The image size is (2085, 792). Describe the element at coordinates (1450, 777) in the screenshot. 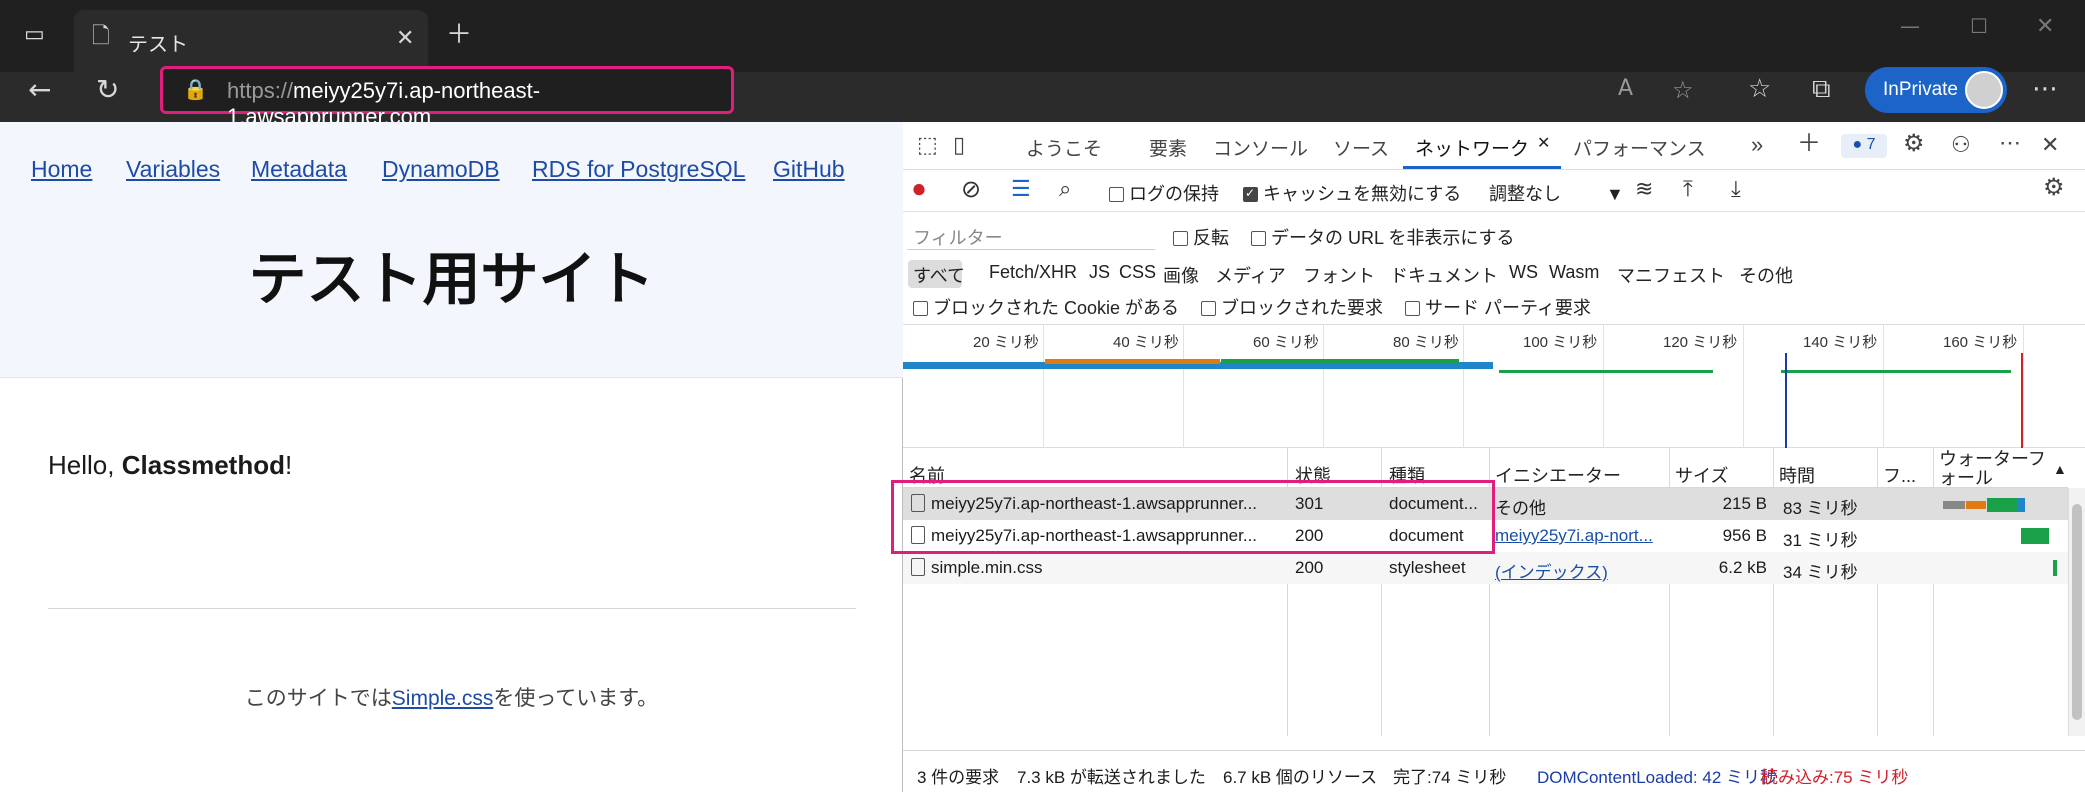

I see `status-finish: 完了:74 ミリ秒` at that location.